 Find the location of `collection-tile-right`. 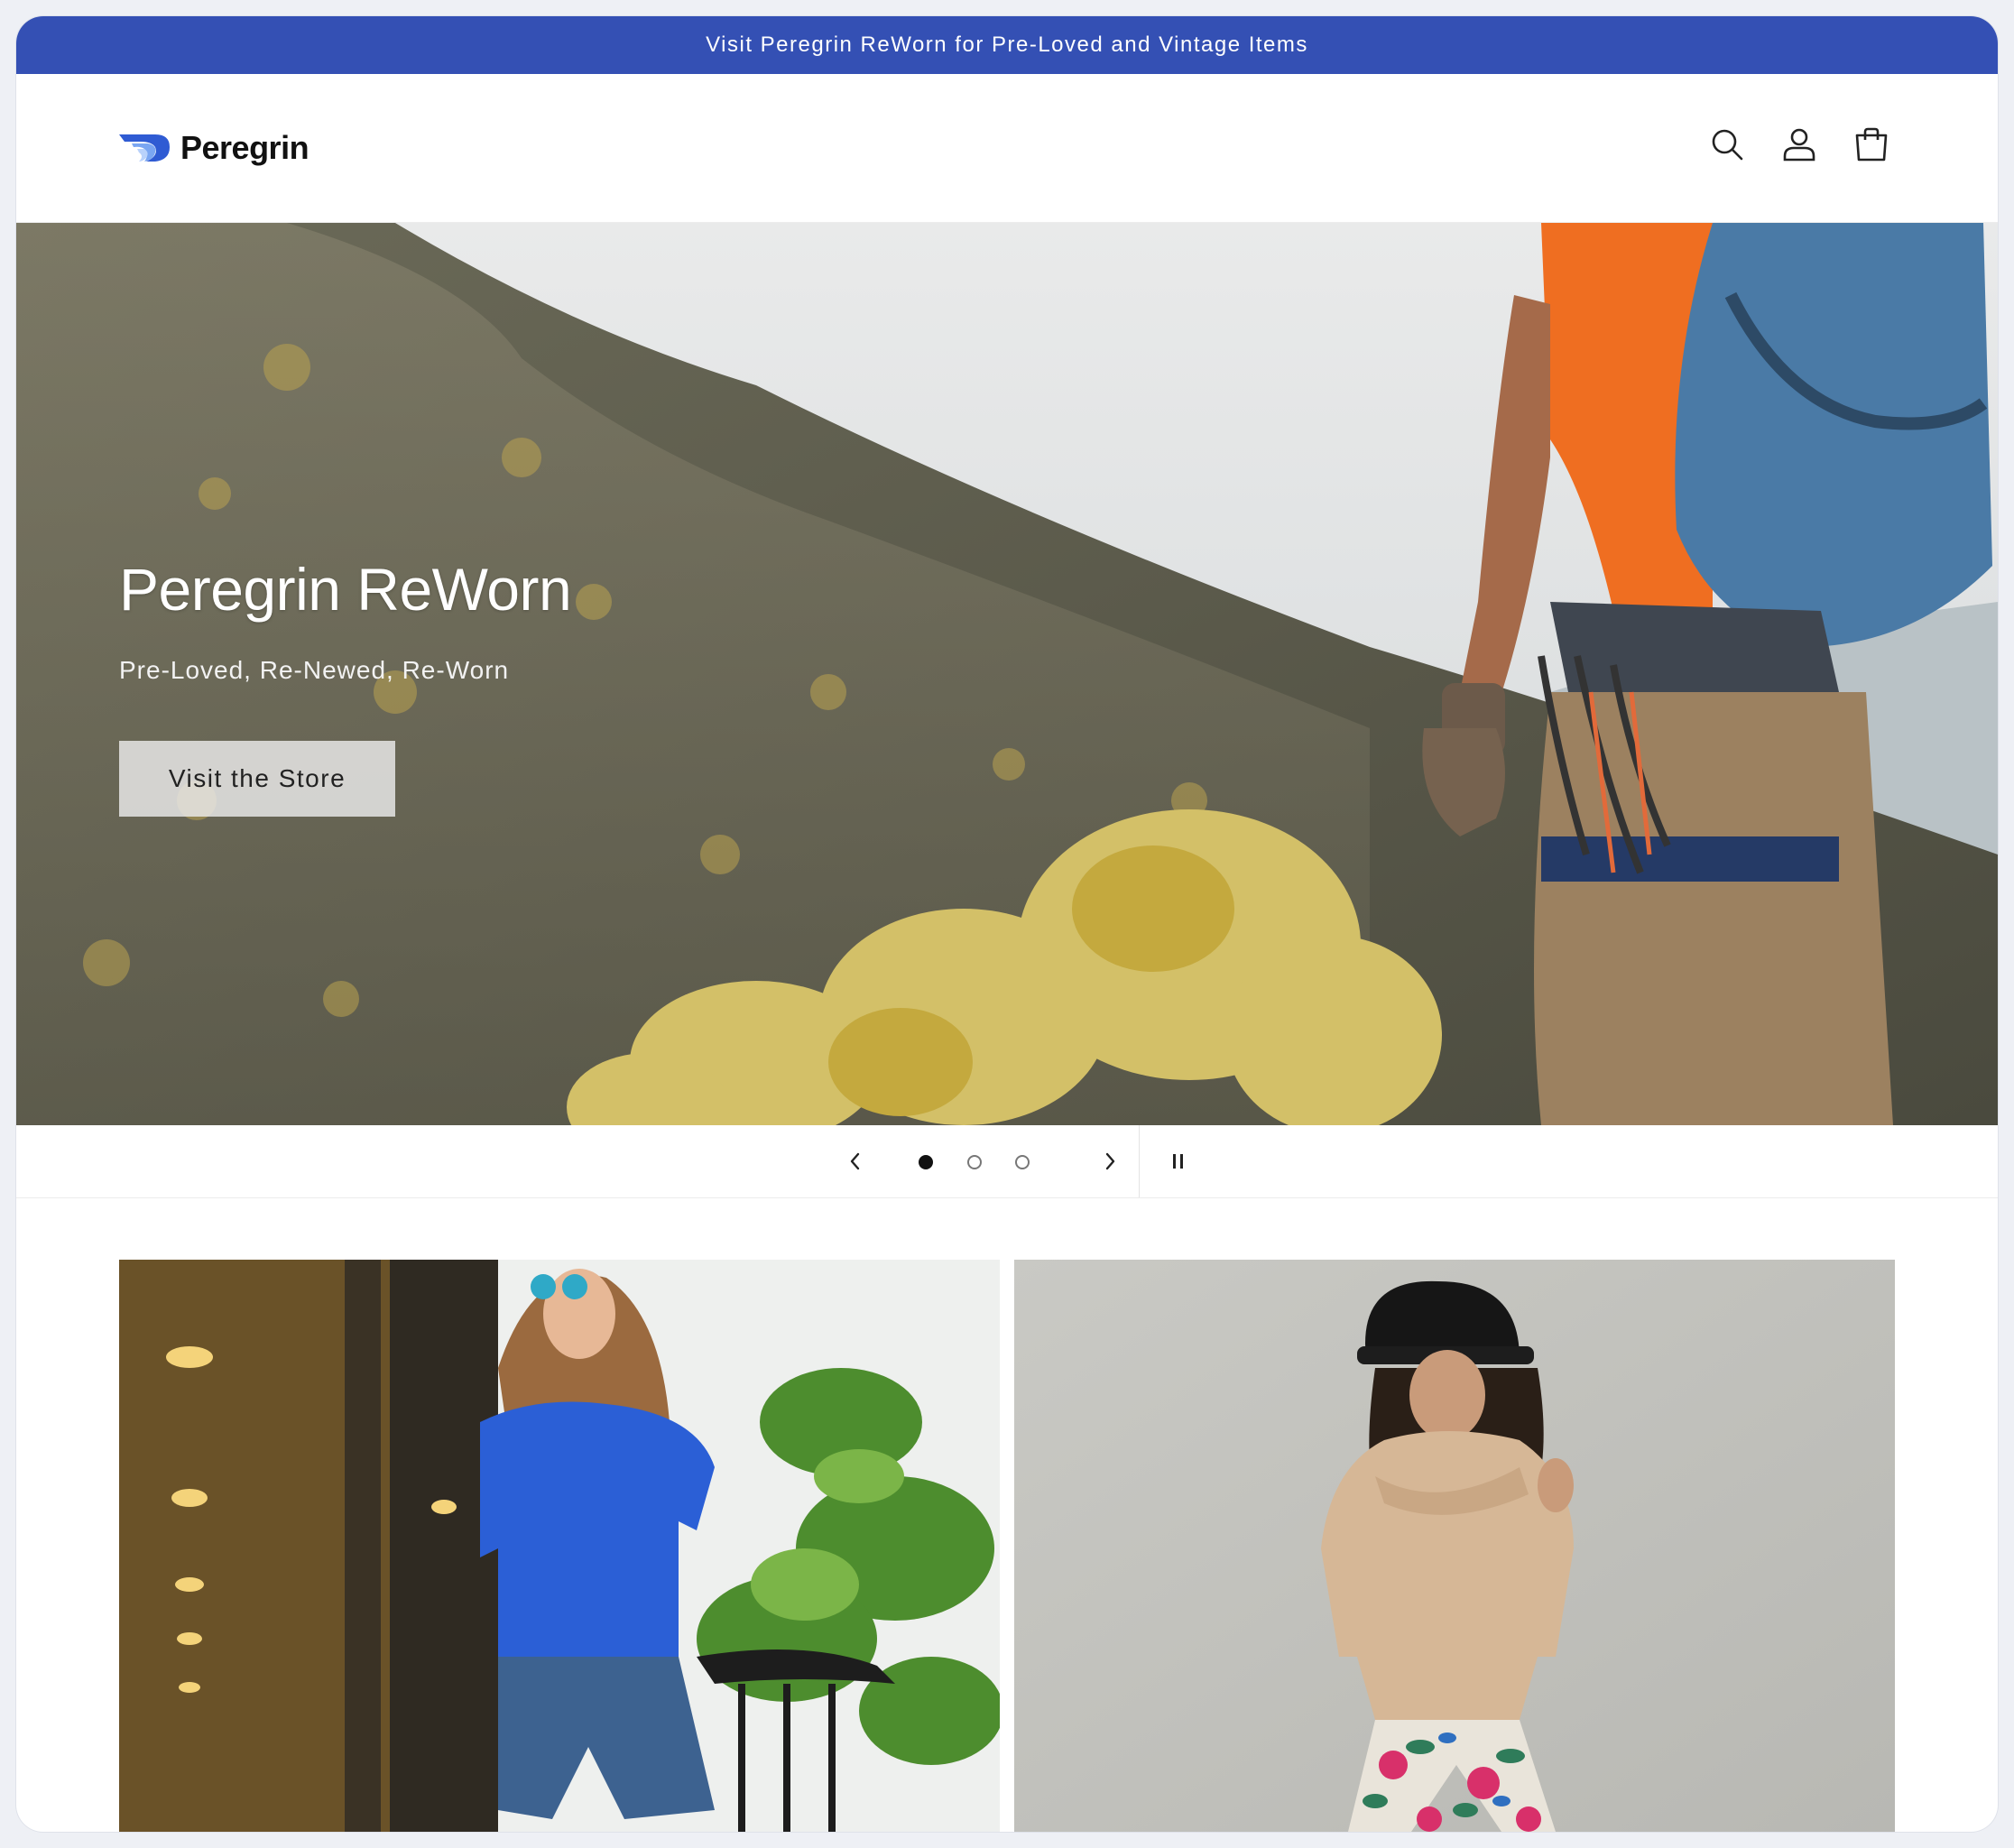

collection-tile-right is located at coordinates (1454, 1546).